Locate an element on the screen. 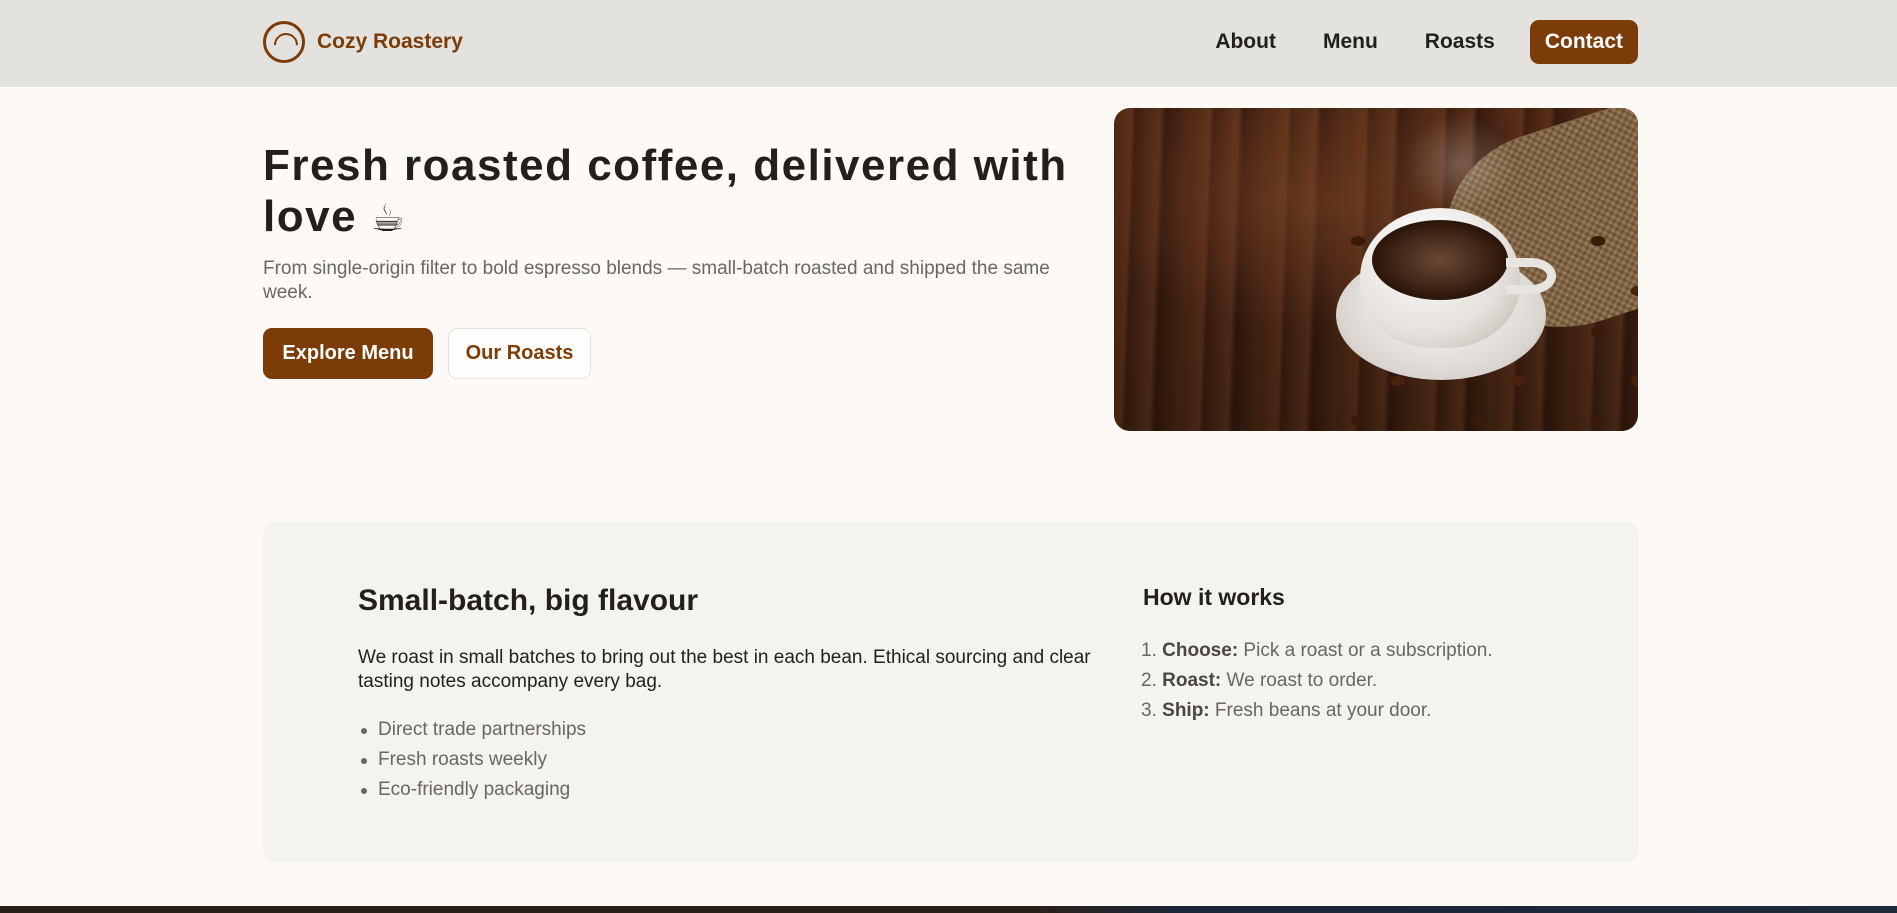 This screenshot has height=913, width=1897. step-number: 3. is located at coordinates (1149, 710).